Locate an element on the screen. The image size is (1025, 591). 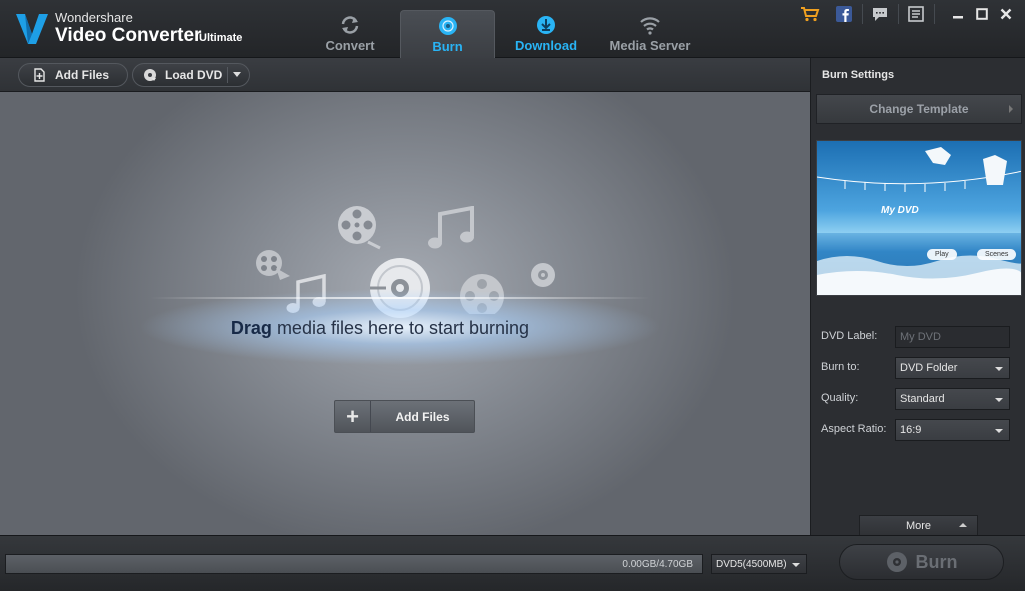
more-button: More is located at coordinates (918, 525).